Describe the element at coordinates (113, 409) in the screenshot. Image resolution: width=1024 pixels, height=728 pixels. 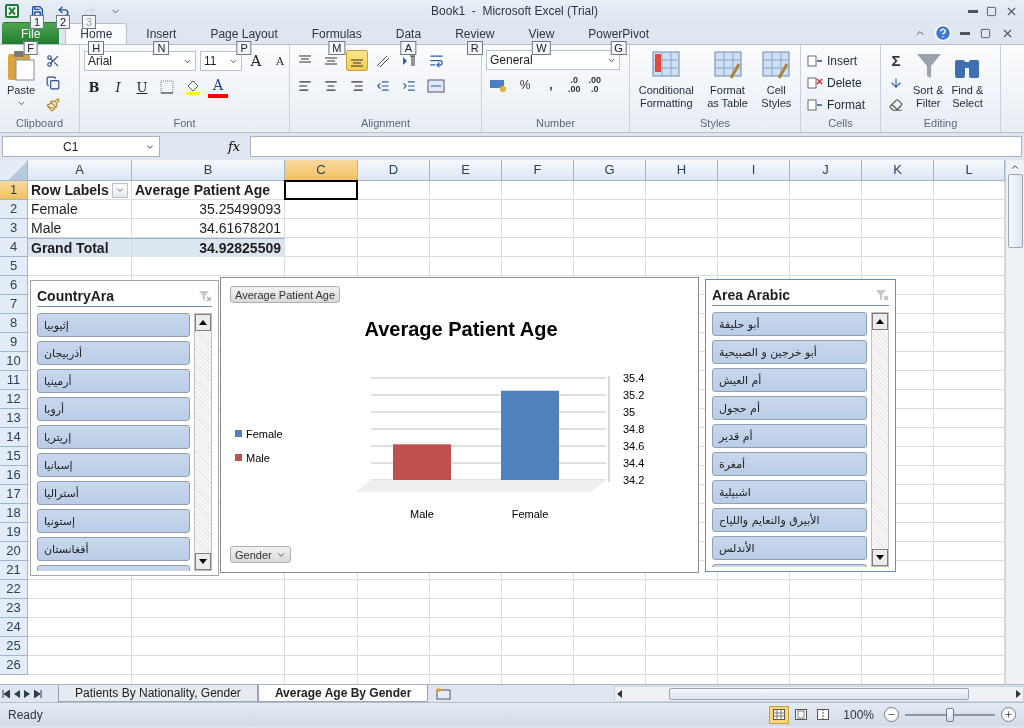
I see `slicer-item: أروبا` at that location.